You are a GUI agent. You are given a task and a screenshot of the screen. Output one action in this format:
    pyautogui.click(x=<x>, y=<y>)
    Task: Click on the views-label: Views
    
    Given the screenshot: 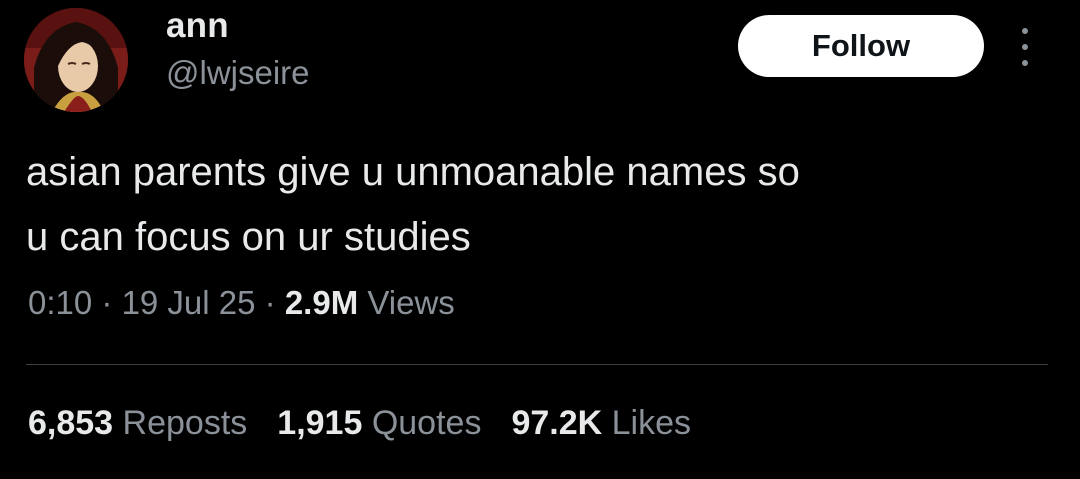 What is the action you would take?
    pyautogui.click(x=406, y=302)
    